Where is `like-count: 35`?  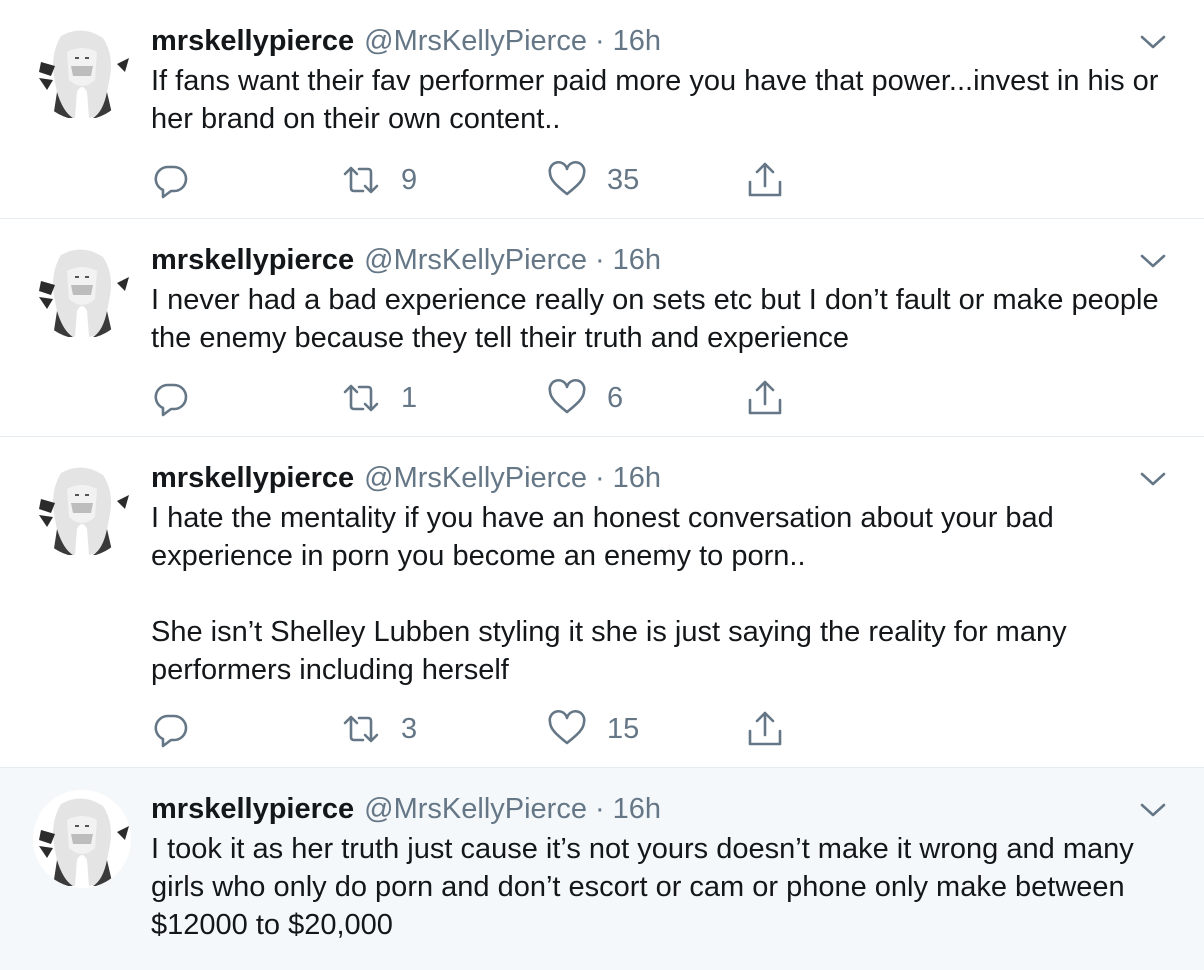 like-count: 35 is located at coordinates (623, 179).